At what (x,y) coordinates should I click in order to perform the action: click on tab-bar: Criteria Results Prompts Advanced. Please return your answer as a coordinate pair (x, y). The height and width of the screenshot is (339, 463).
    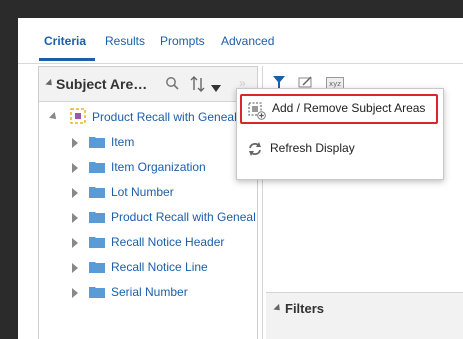
    Looking at the image, I should click on (240, 41).